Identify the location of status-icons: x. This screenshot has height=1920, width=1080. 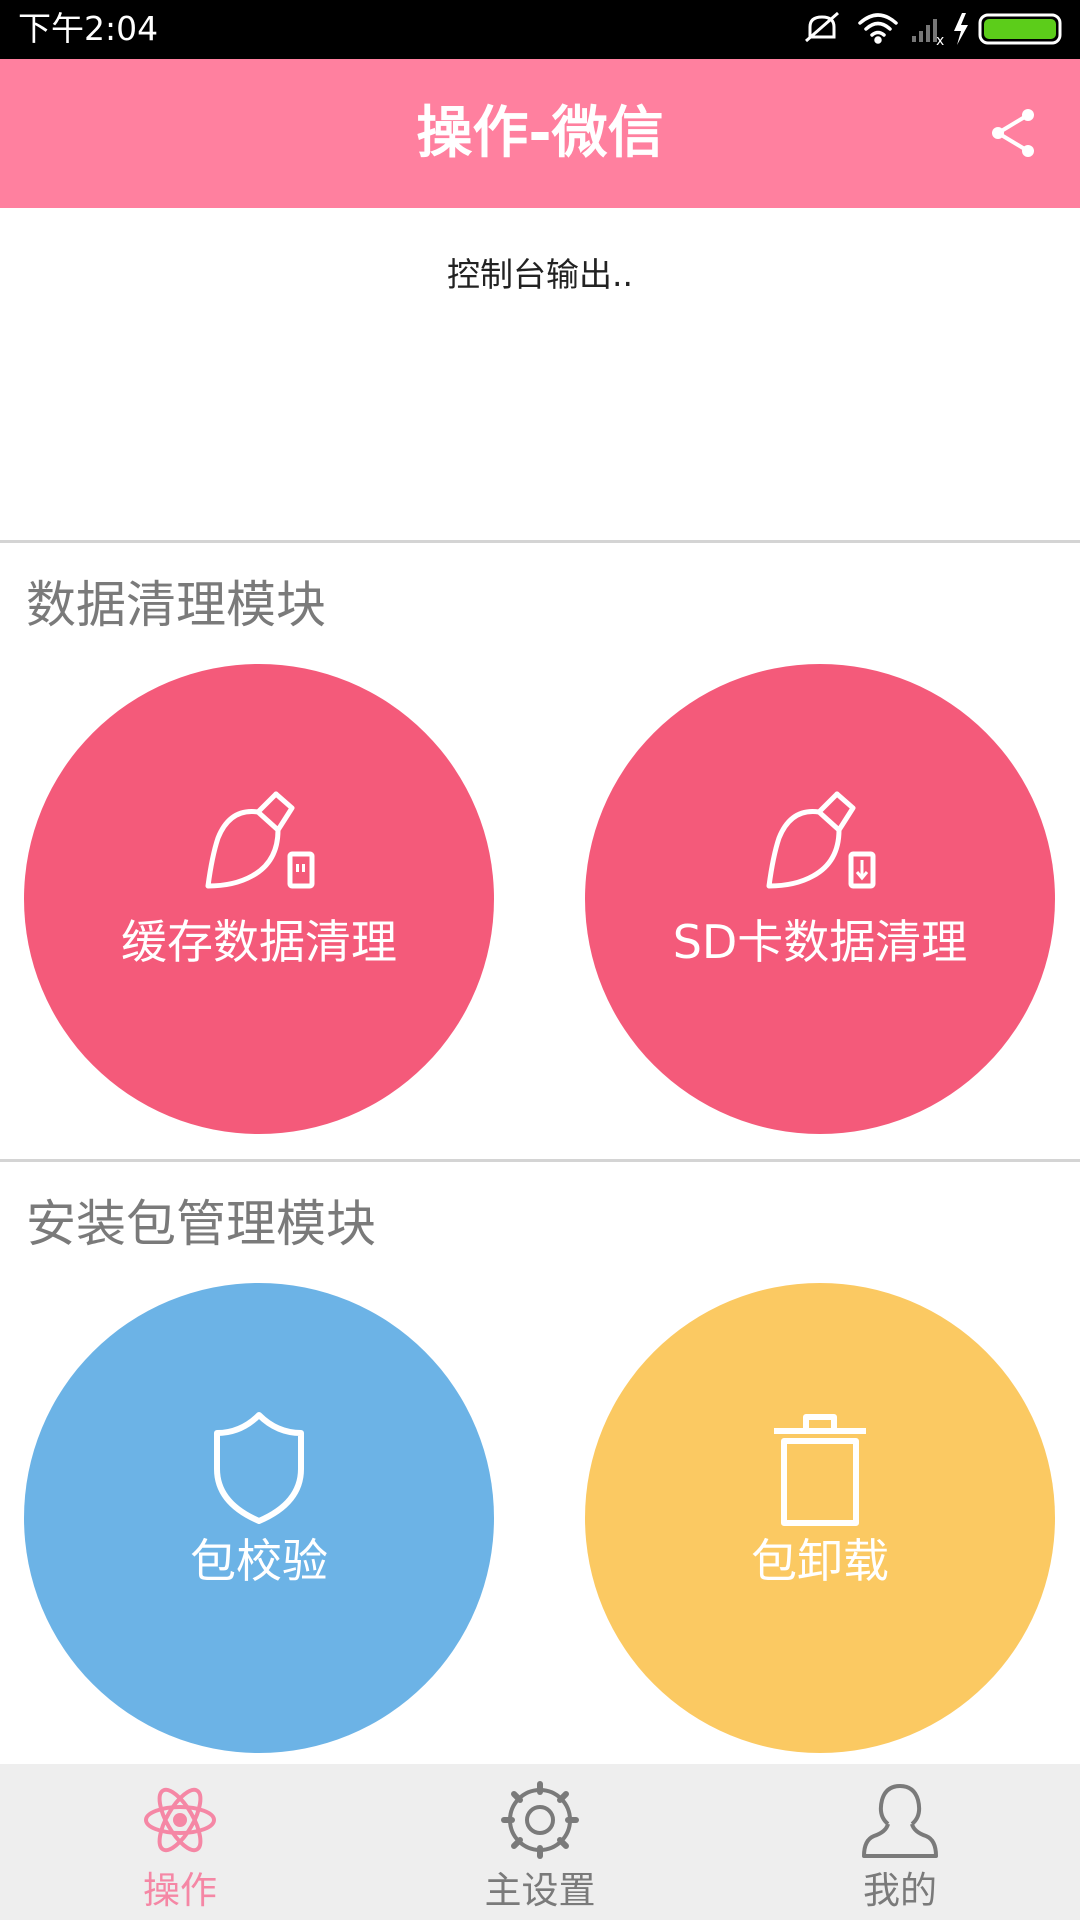
(933, 30).